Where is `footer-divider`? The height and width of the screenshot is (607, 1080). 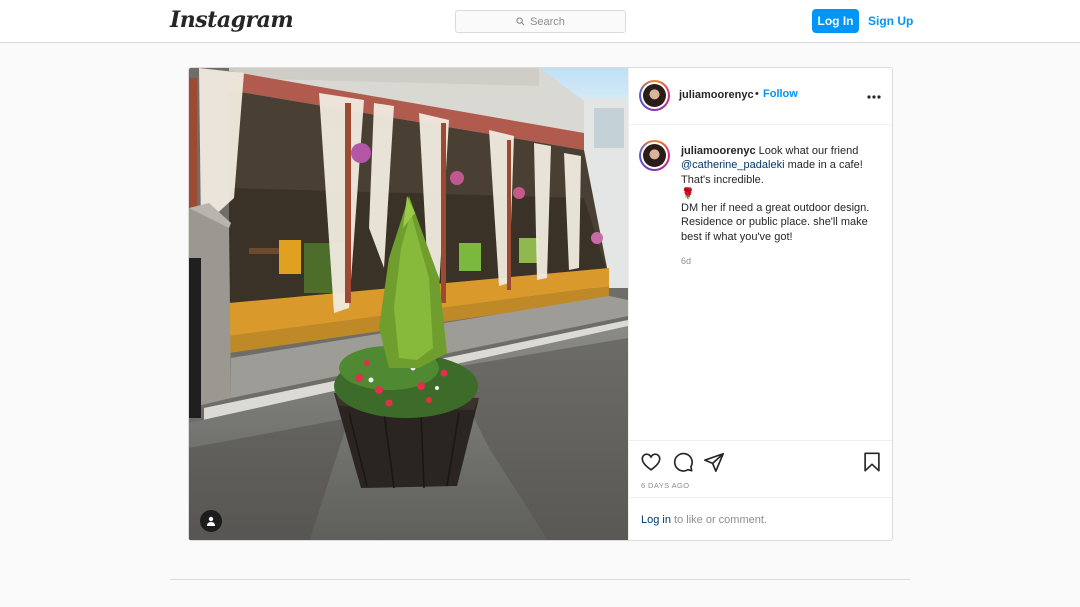
footer-divider is located at coordinates (540, 579).